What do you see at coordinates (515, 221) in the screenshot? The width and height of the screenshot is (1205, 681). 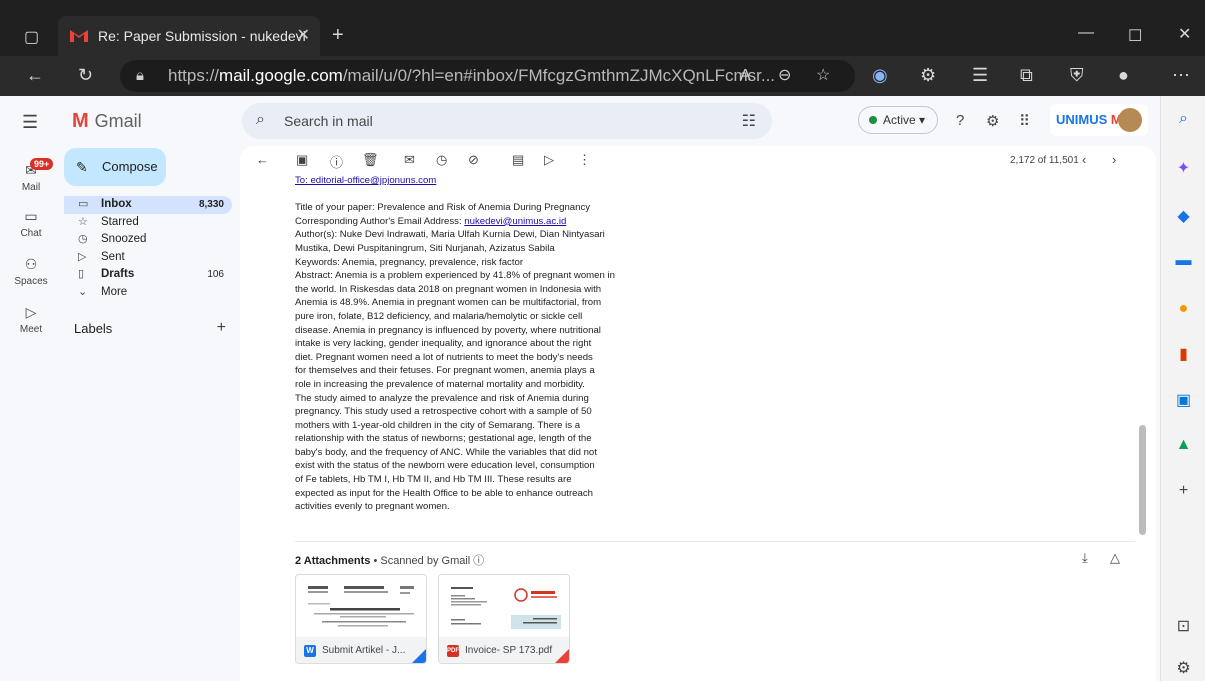 I see `corresponding-email-link: nukedevi@unimus.ac.id` at bounding box center [515, 221].